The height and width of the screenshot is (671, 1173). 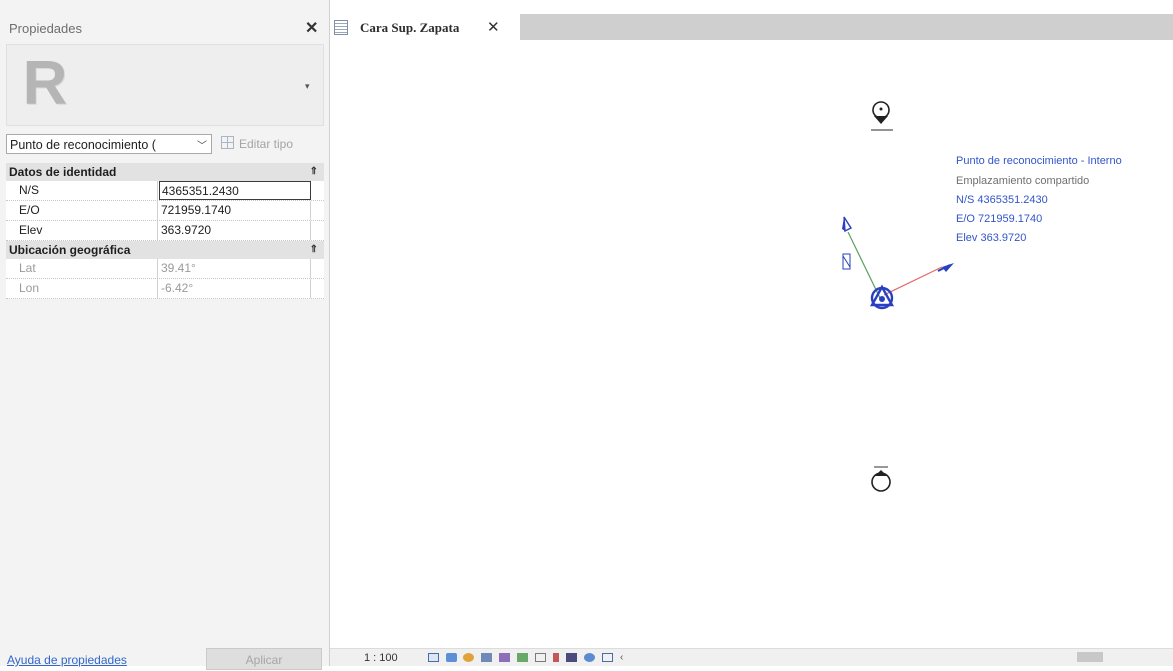 I want to click on property-name: E/O, so click(x=82, y=210).